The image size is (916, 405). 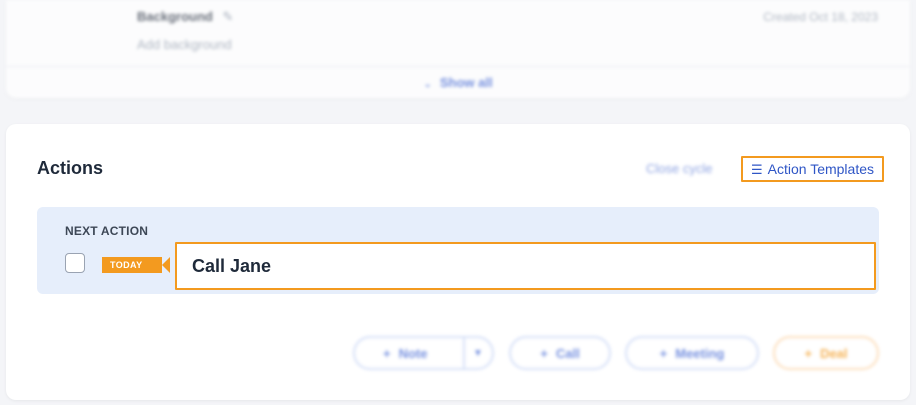 What do you see at coordinates (679, 168) in the screenshot?
I see `close-cycle-link: Close cycle` at bounding box center [679, 168].